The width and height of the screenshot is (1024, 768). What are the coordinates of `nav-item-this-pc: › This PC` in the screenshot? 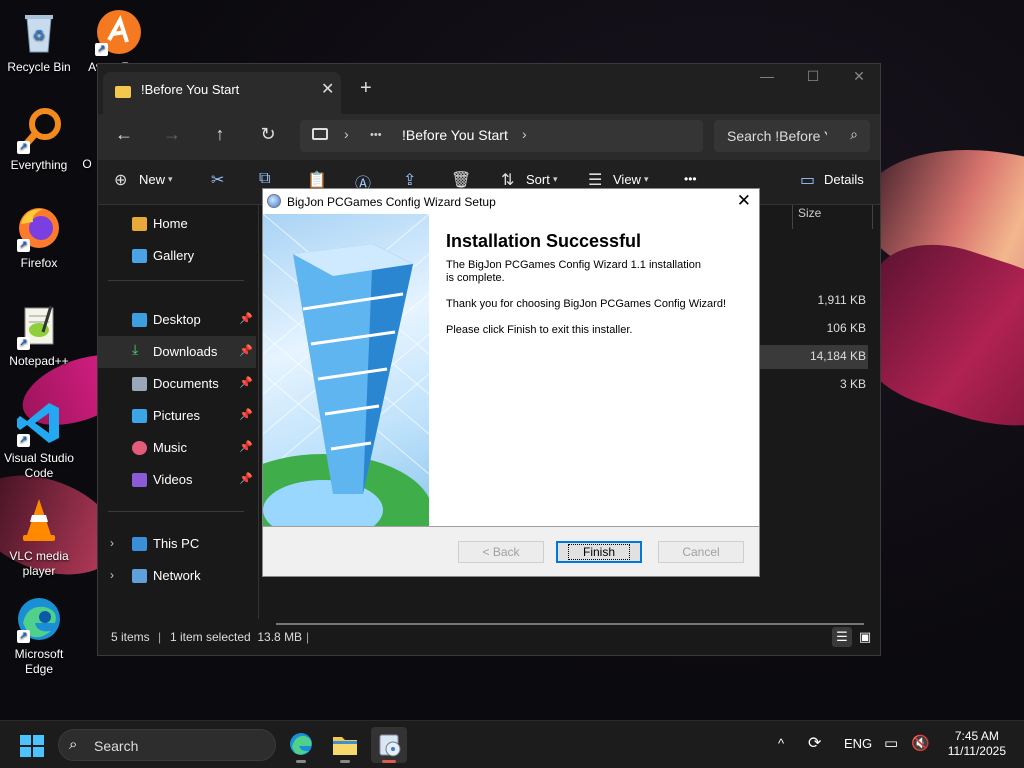 It's located at (177, 544).